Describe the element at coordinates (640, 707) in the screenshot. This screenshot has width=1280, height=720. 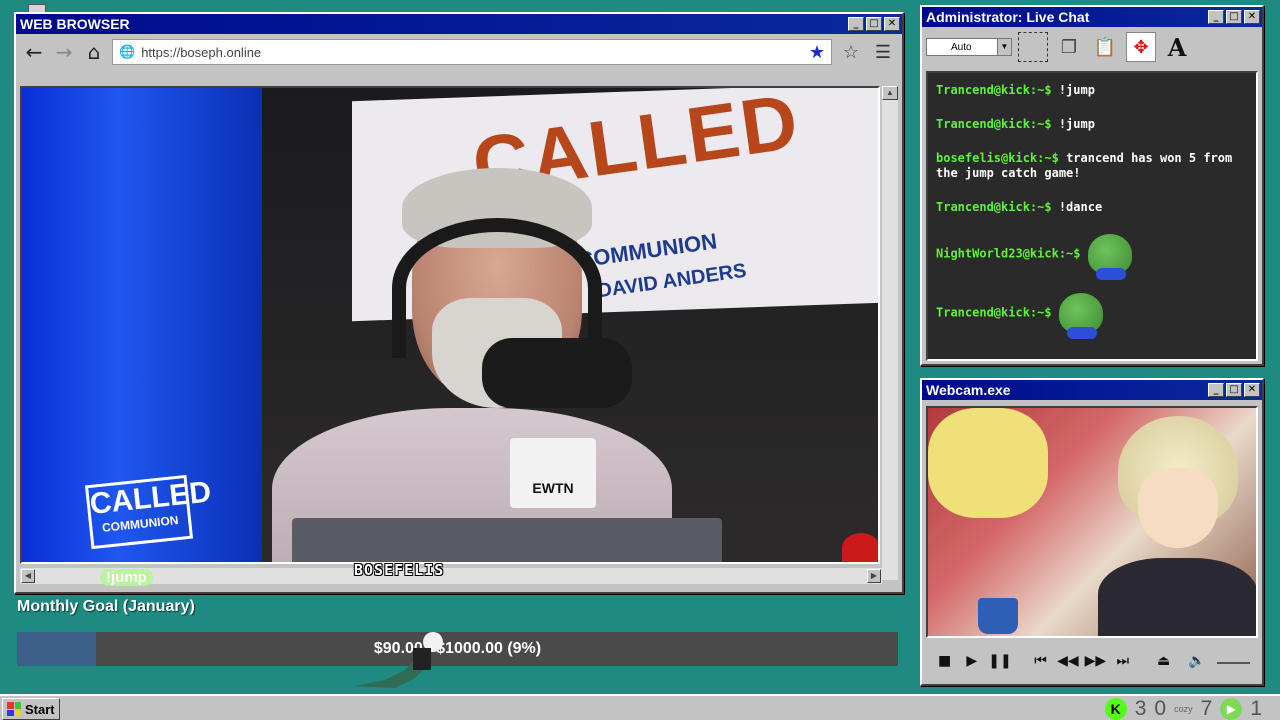
I see `taskbar: Start K 3 0 cozy 7 ▶ 1` at that location.